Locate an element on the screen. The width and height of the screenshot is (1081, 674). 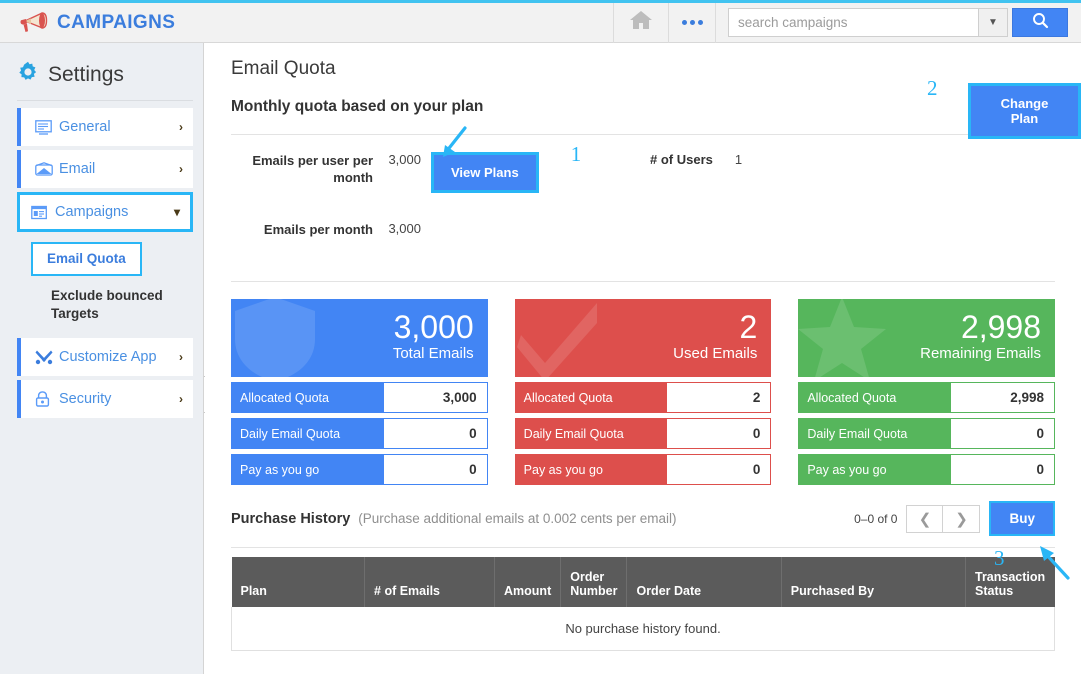
card-number: 3,000 is located at coordinates (433, 326).